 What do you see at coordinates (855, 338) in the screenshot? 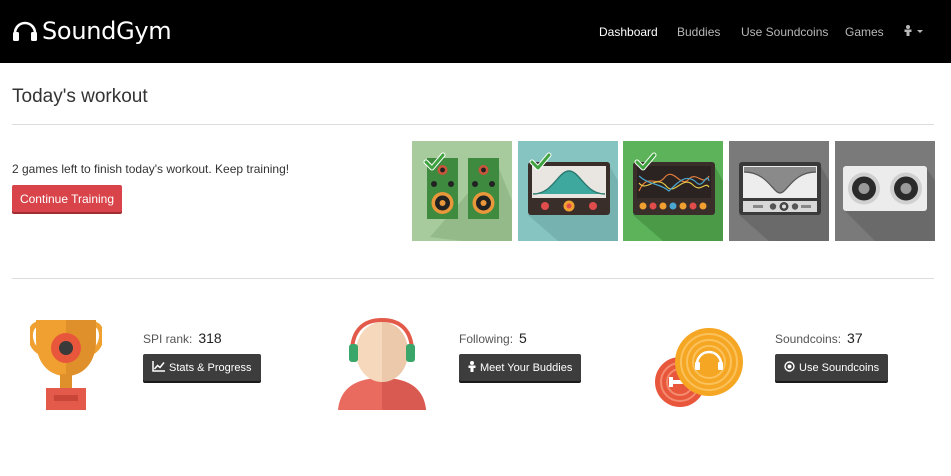
I see `soundcoins-value: 37` at bounding box center [855, 338].